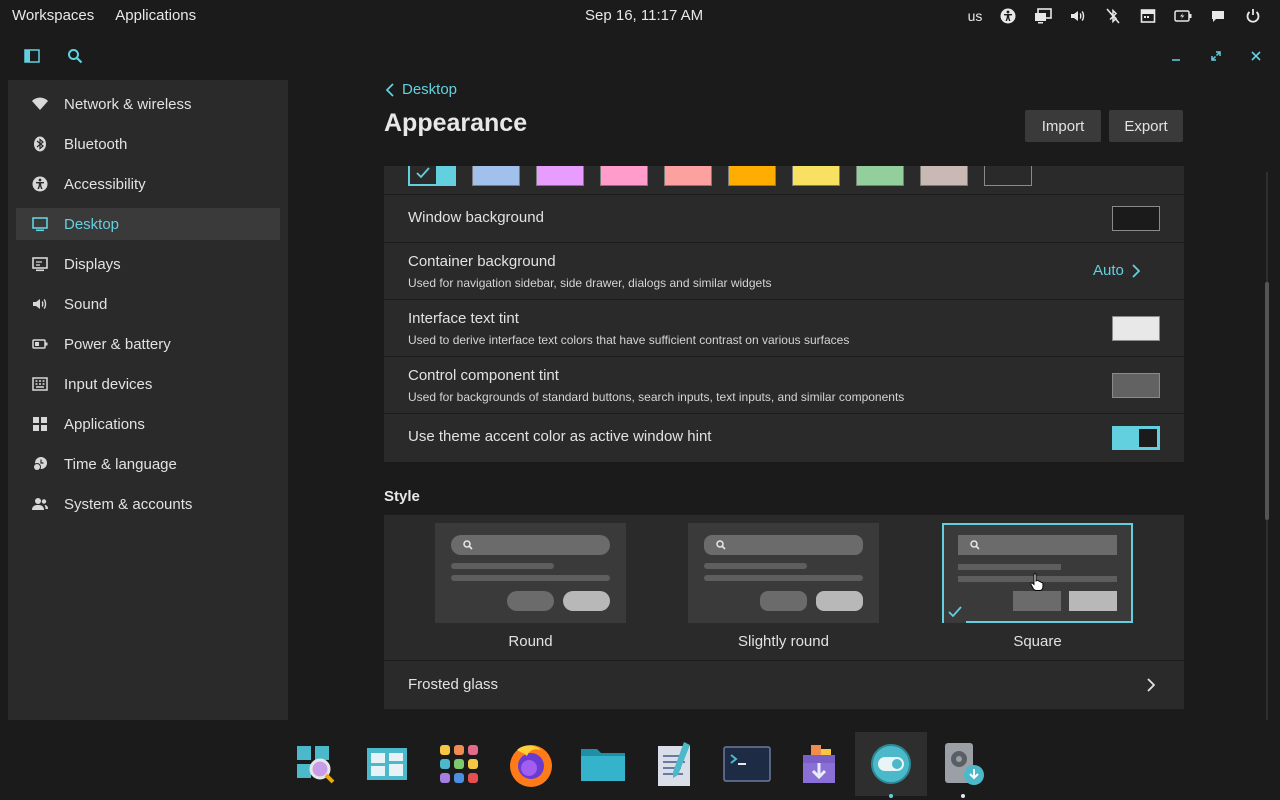 The width and height of the screenshot is (1280, 800). Describe the element at coordinates (148, 504) in the screenshot. I see `sidebar-item-system-accounts: System & accounts` at that location.